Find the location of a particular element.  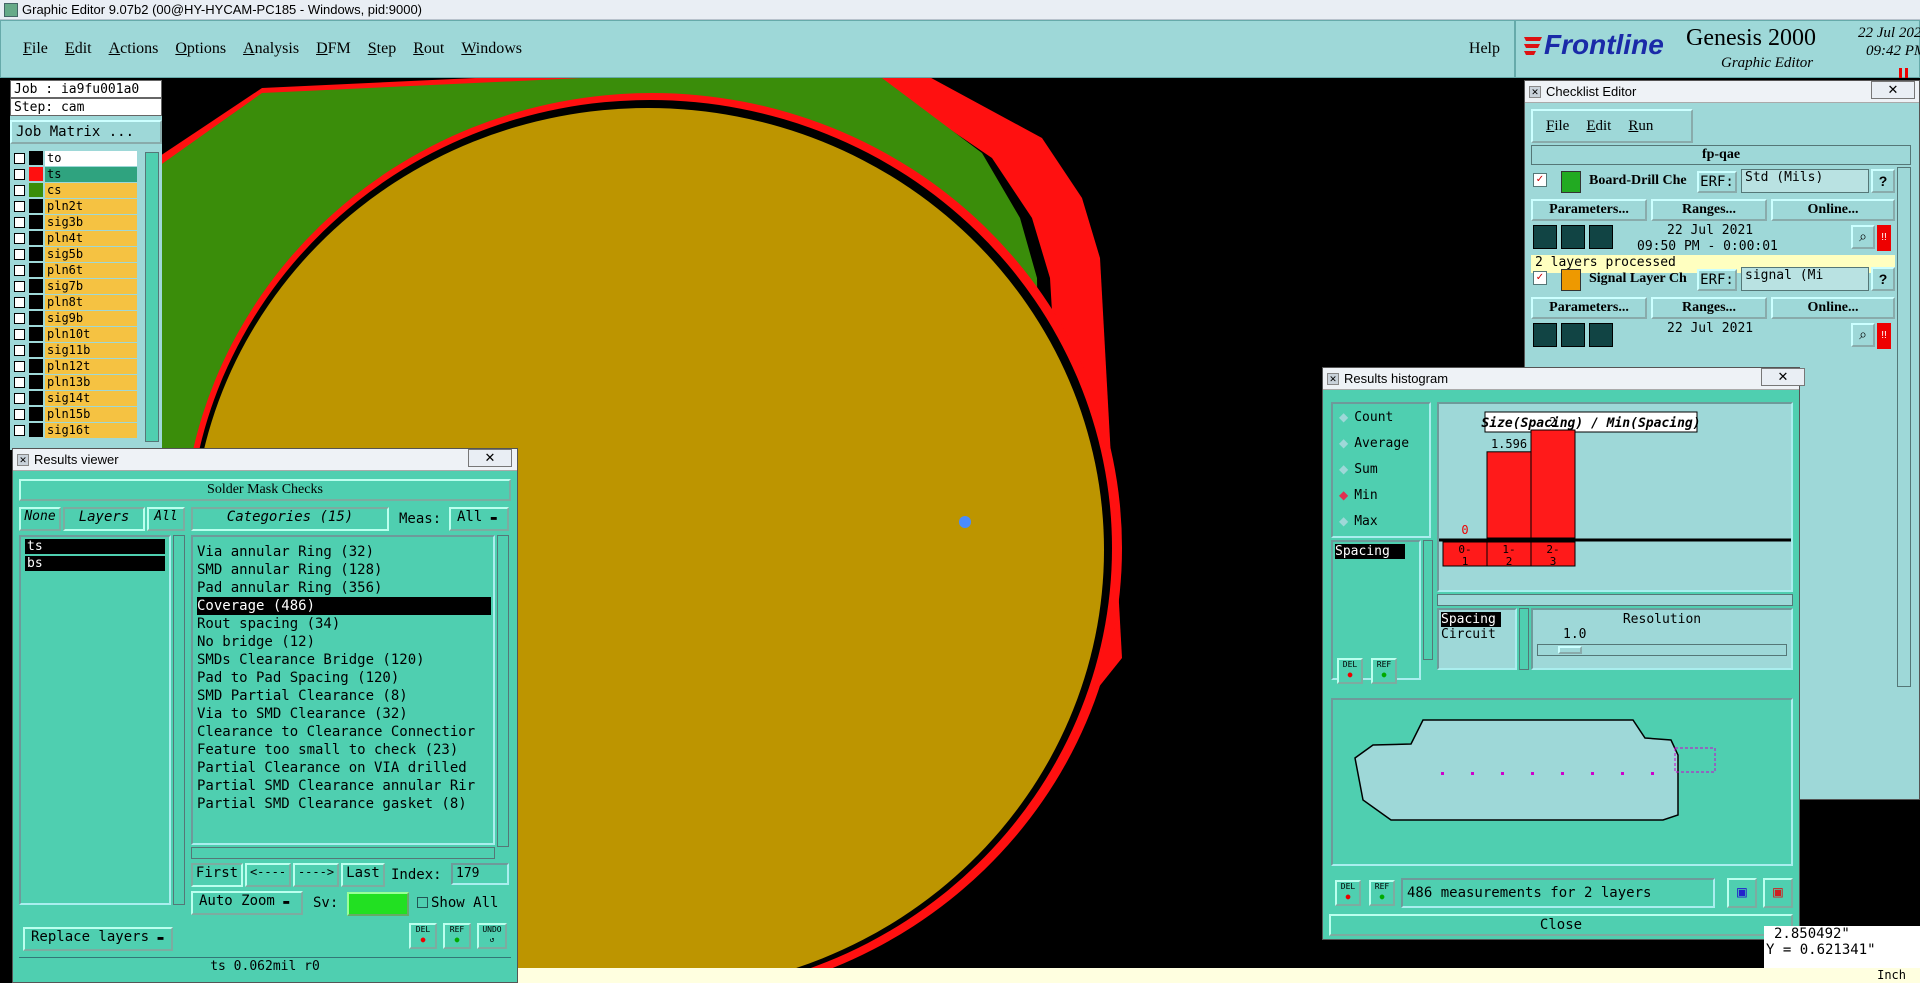

categories-scrollbar is located at coordinates (503, 691).